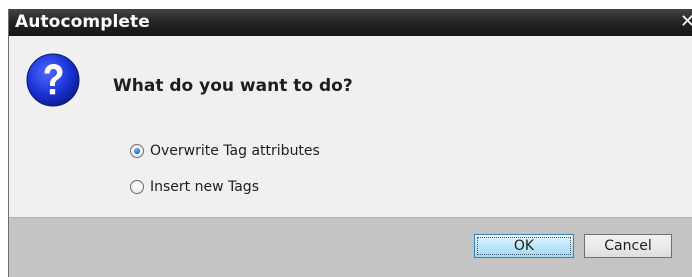 This screenshot has height=277, width=692. Describe the element at coordinates (53, 80) in the screenshot. I see `question-icon` at that location.